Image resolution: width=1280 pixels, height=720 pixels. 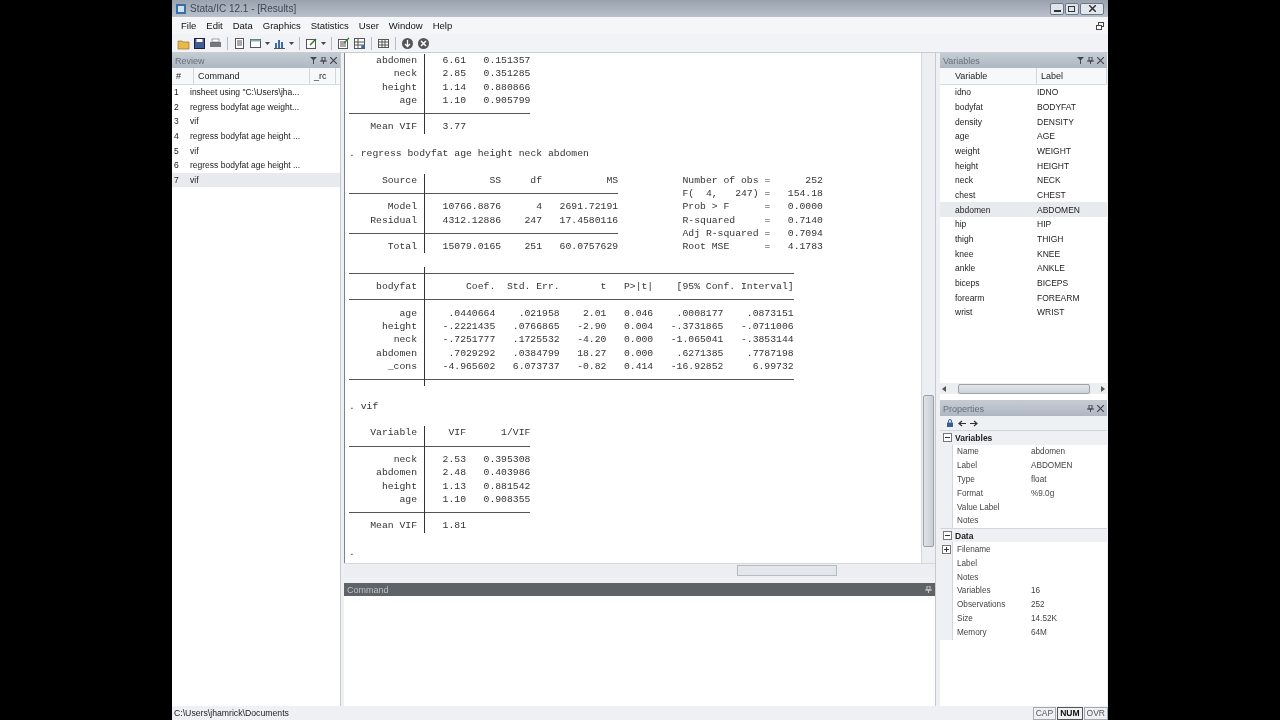 I want to click on column-header: bodyfat, so click(x=387, y=287).